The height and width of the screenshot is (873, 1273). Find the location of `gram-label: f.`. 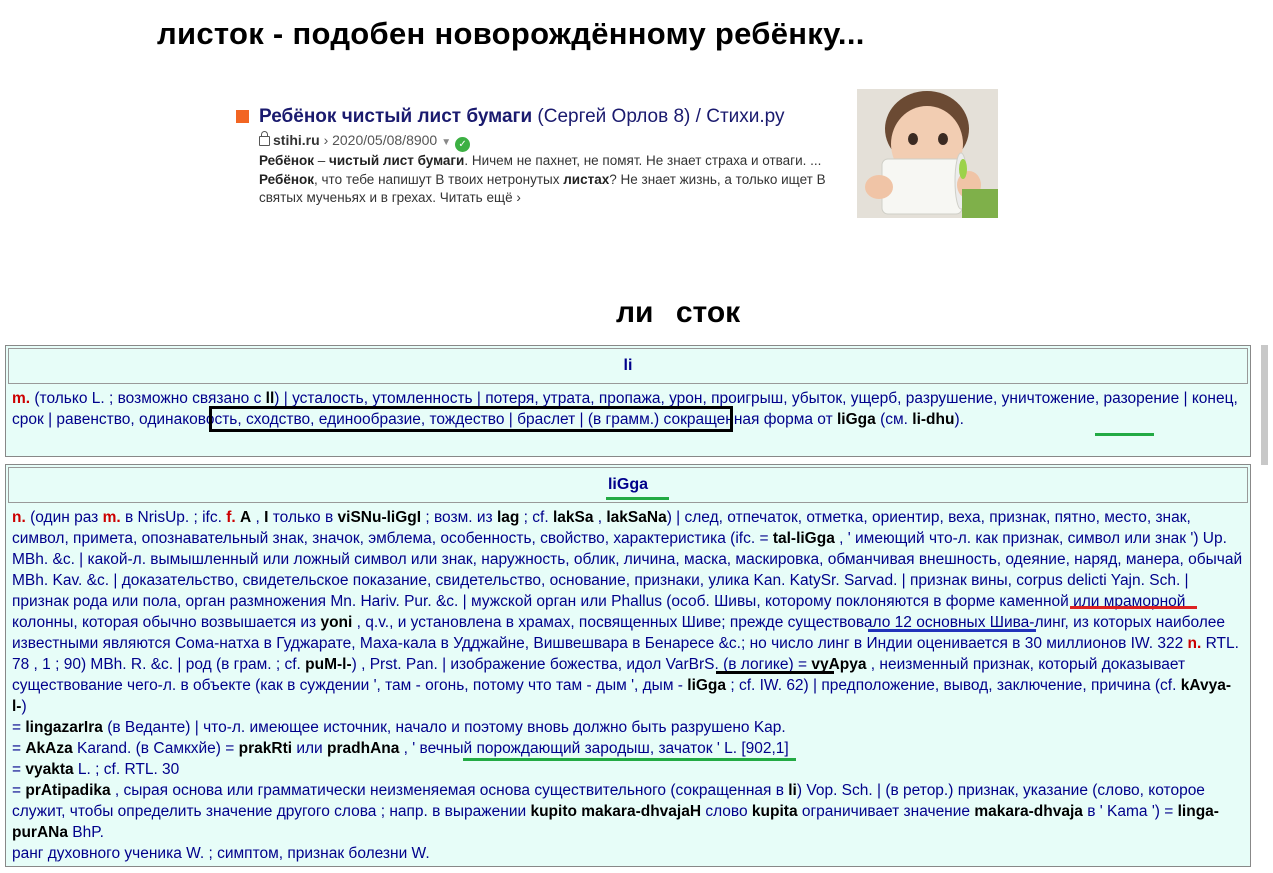

gram-label: f. is located at coordinates (231, 517).